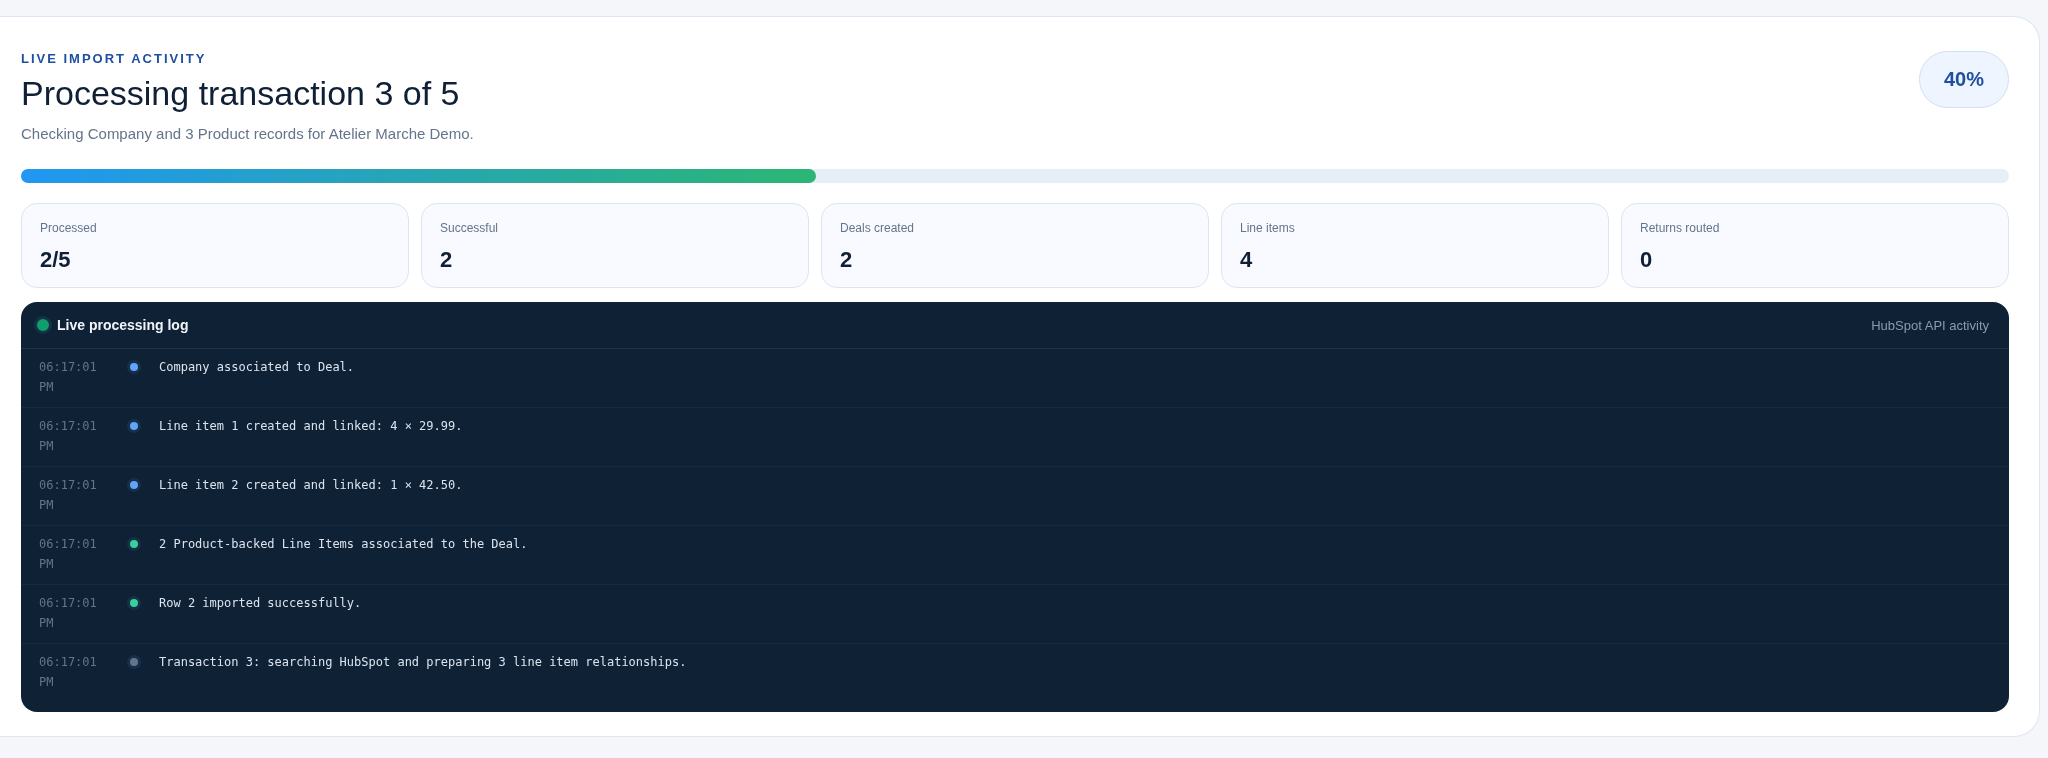 This screenshot has width=2048, height=758. Describe the element at coordinates (1680, 228) in the screenshot. I see `stat-label: Returns routed` at that location.